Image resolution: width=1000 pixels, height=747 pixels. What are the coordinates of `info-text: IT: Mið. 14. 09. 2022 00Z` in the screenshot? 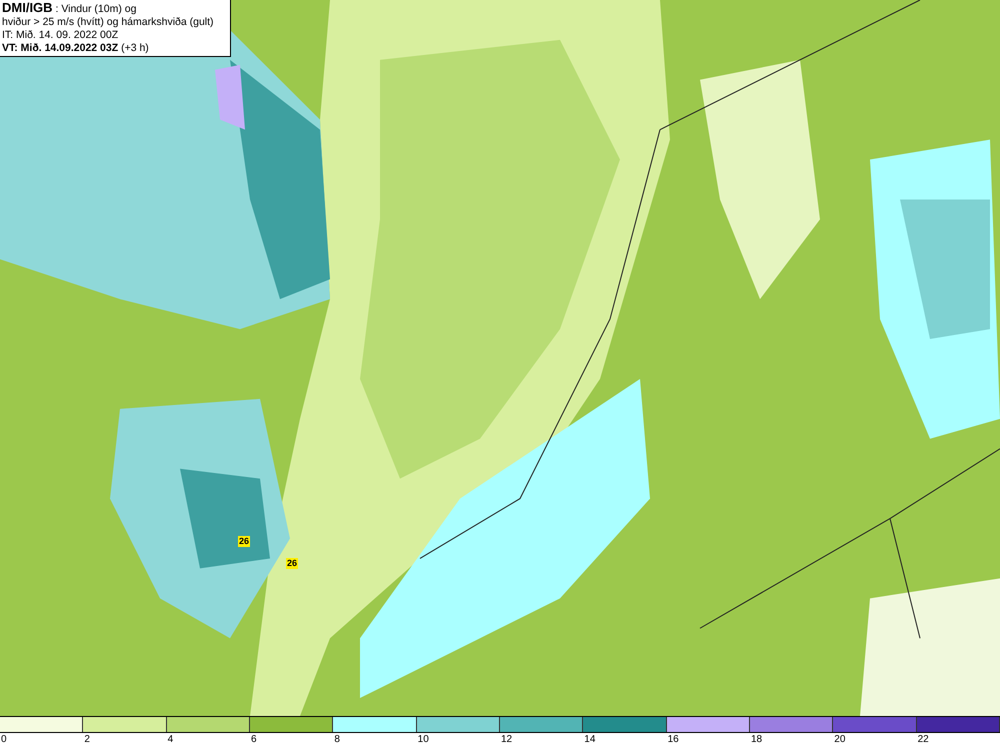 It's located at (61, 35).